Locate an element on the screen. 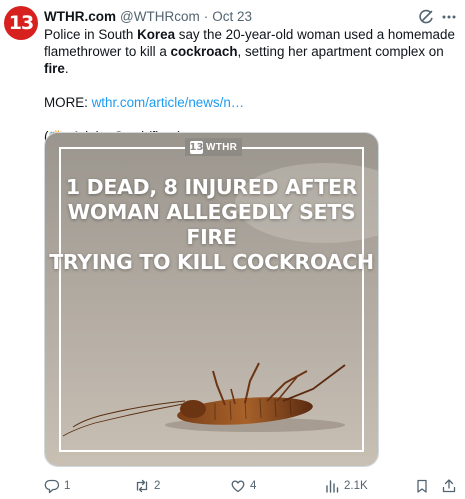 The height and width of the screenshot is (499, 465). tweet-header: WTHR.com @WTHRcom · Oct 23 is located at coordinates (148, 16).